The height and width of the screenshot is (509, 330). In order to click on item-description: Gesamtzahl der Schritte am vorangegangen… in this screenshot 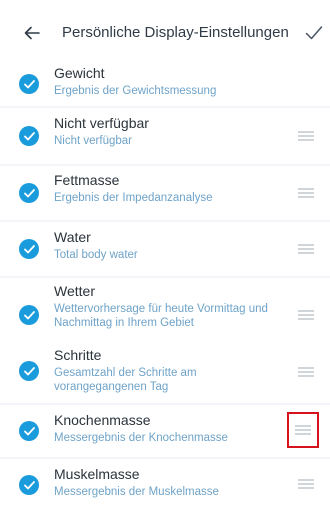, I will do `click(125, 380)`.